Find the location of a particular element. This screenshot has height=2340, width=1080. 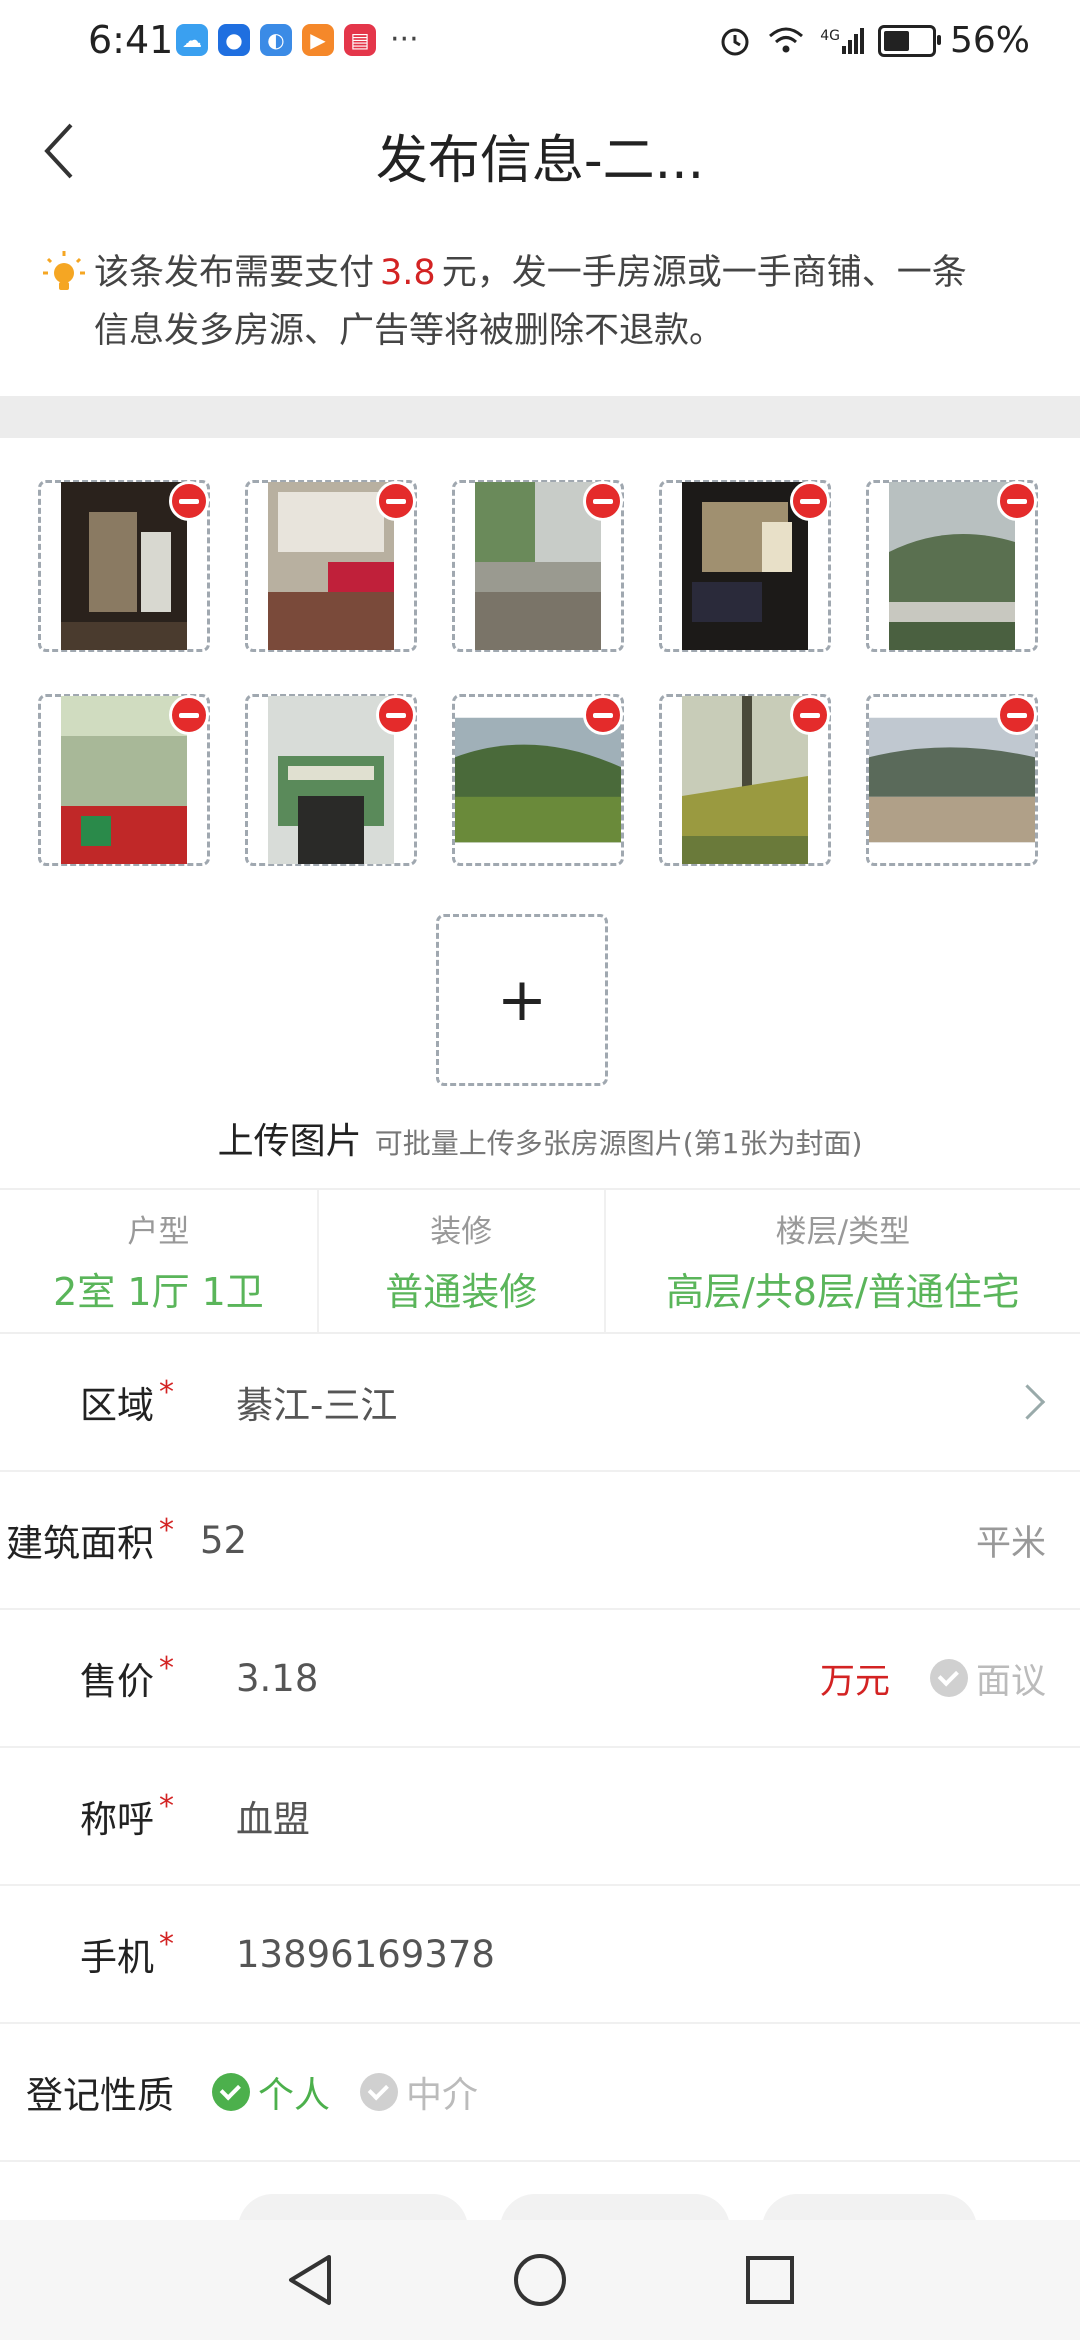

upload-hint: 上传图片 可批量上传多张房源图片(第1张为封面) is located at coordinates (540, 1138).